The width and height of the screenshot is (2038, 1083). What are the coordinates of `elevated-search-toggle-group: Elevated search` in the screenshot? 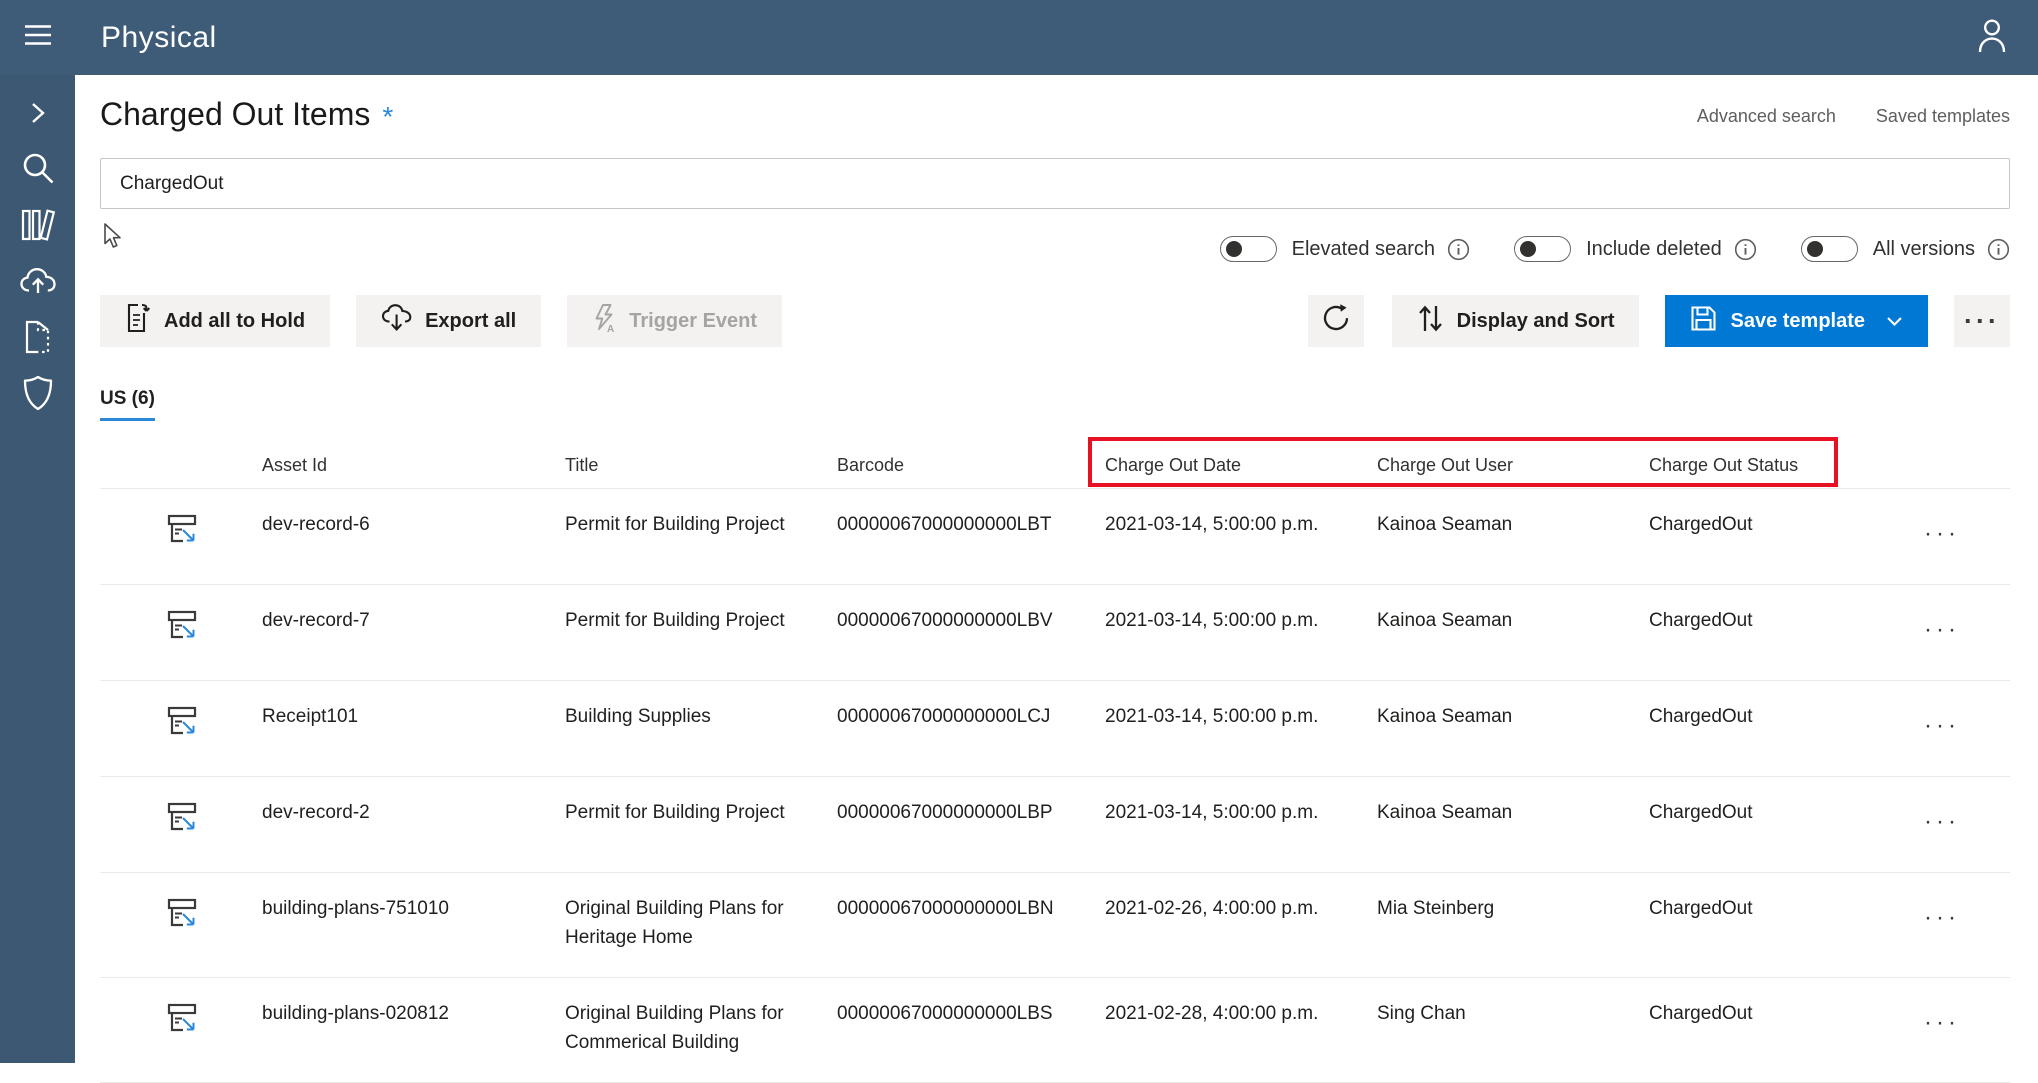 It's located at (1345, 249).